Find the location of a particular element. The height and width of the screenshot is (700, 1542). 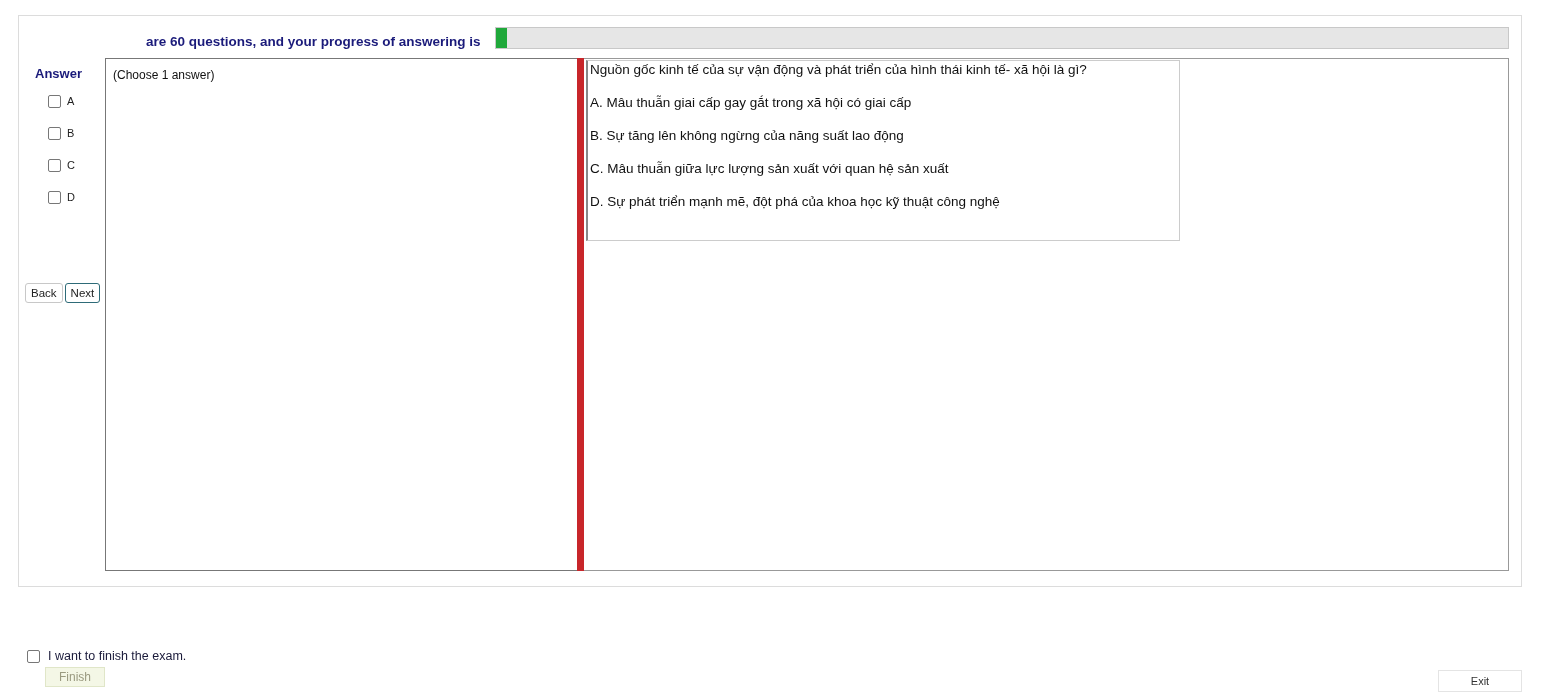

finish-checkbox is located at coordinates (33, 656).